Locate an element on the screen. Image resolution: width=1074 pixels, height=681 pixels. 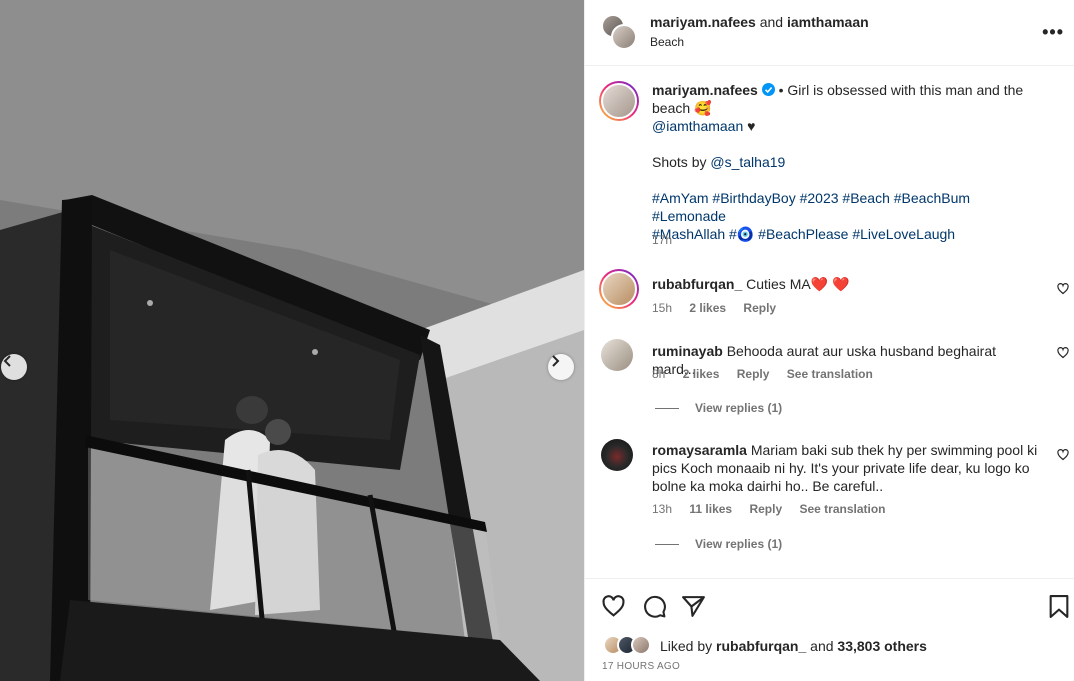
photographer-mention: @s_talha19 is located at coordinates (747, 162).